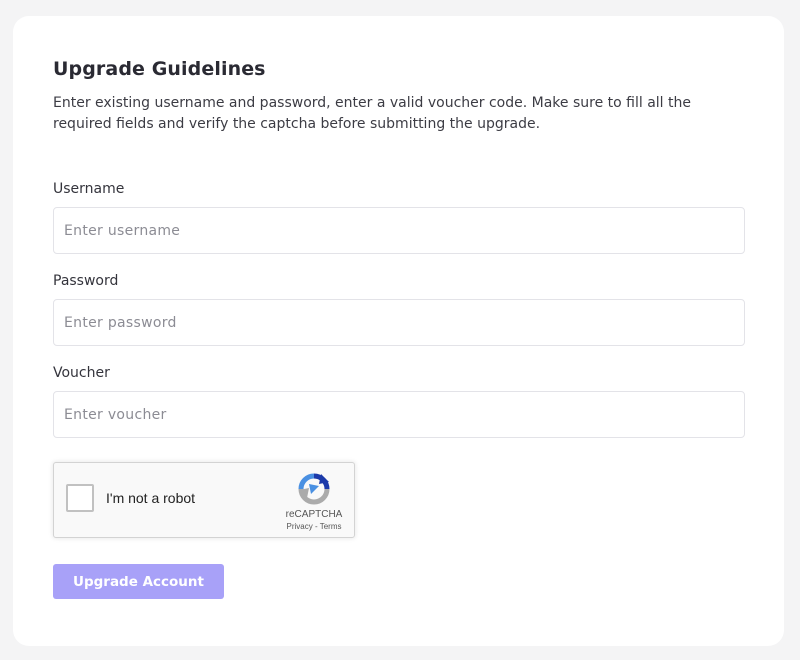  Describe the element at coordinates (399, 230) in the screenshot. I see `username-input` at that location.